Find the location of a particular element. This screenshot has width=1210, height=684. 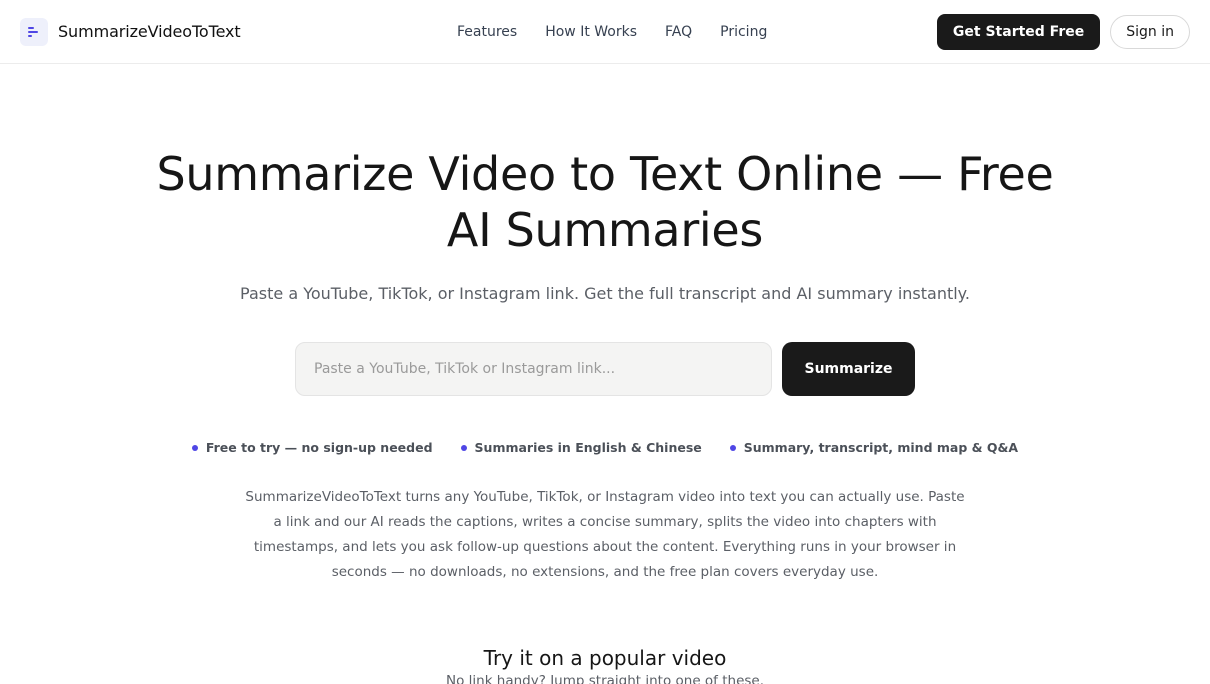

feature-item: Free to try — no sign-up needed is located at coordinates (312, 447).